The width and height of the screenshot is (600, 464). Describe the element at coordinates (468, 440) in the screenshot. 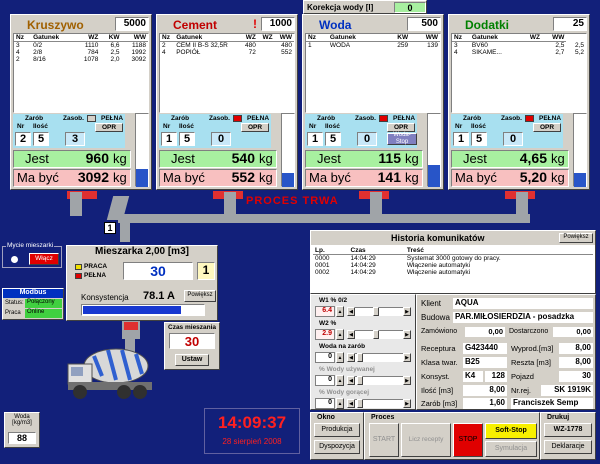

I see `stop-button: STOP` at that location.